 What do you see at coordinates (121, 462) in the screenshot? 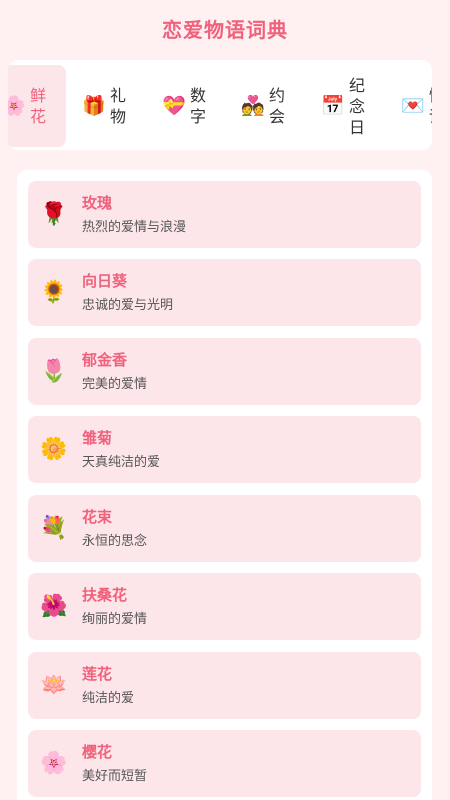
I see `item-description: 天真纯洁的爱` at bounding box center [121, 462].